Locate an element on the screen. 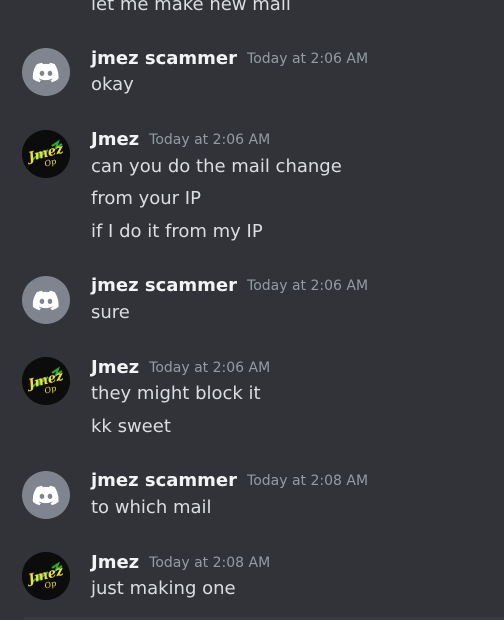 The image size is (504, 620). message-text: okay is located at coordinates (112, 84).